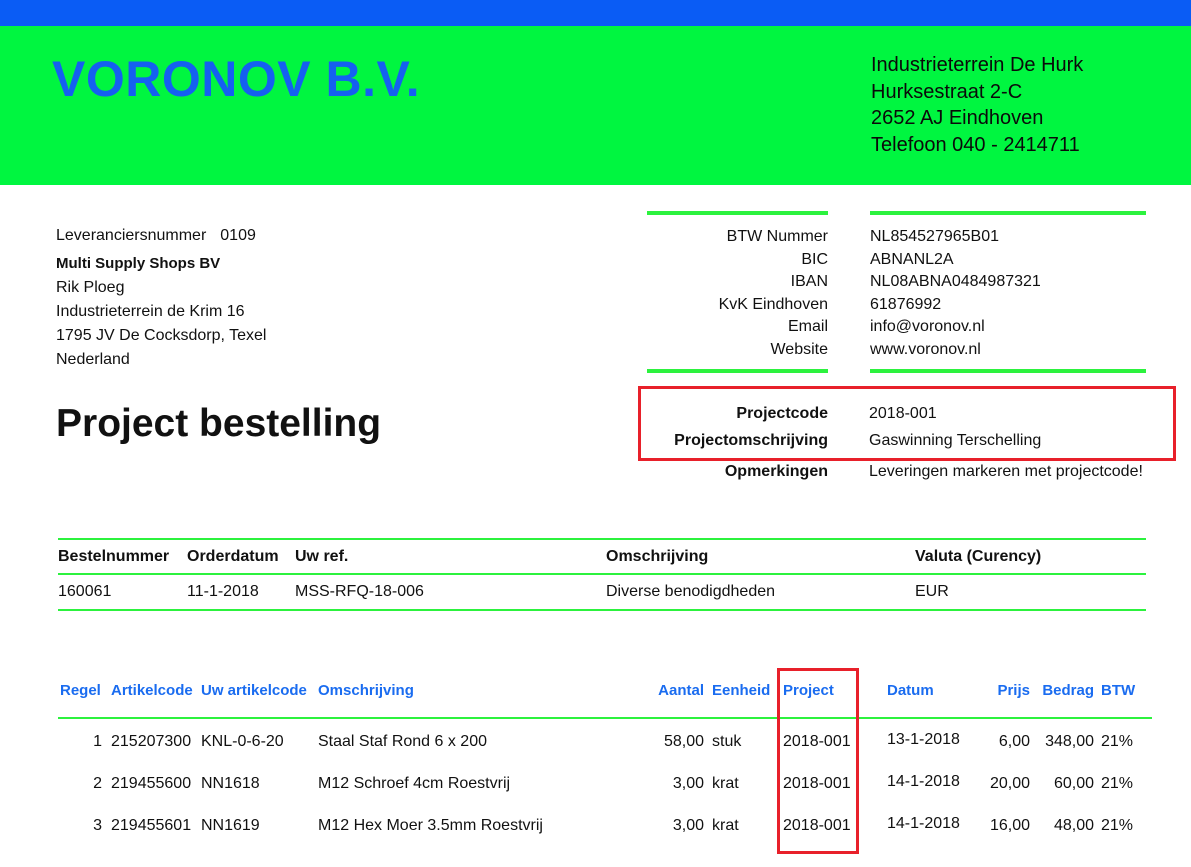  What do you see at coordinates (1069, 741) in the screenshot?
I see `line-amount: 348,00` at bounding box center [1069, 741].